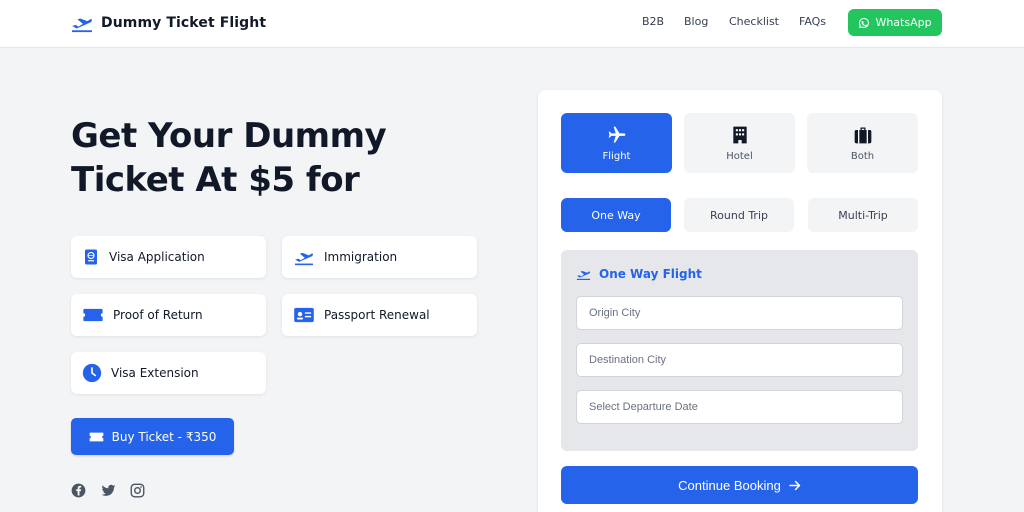 This screenshot has height=512, width=1024. I want to click on nav-b2b: B2B, so click(653, 21).